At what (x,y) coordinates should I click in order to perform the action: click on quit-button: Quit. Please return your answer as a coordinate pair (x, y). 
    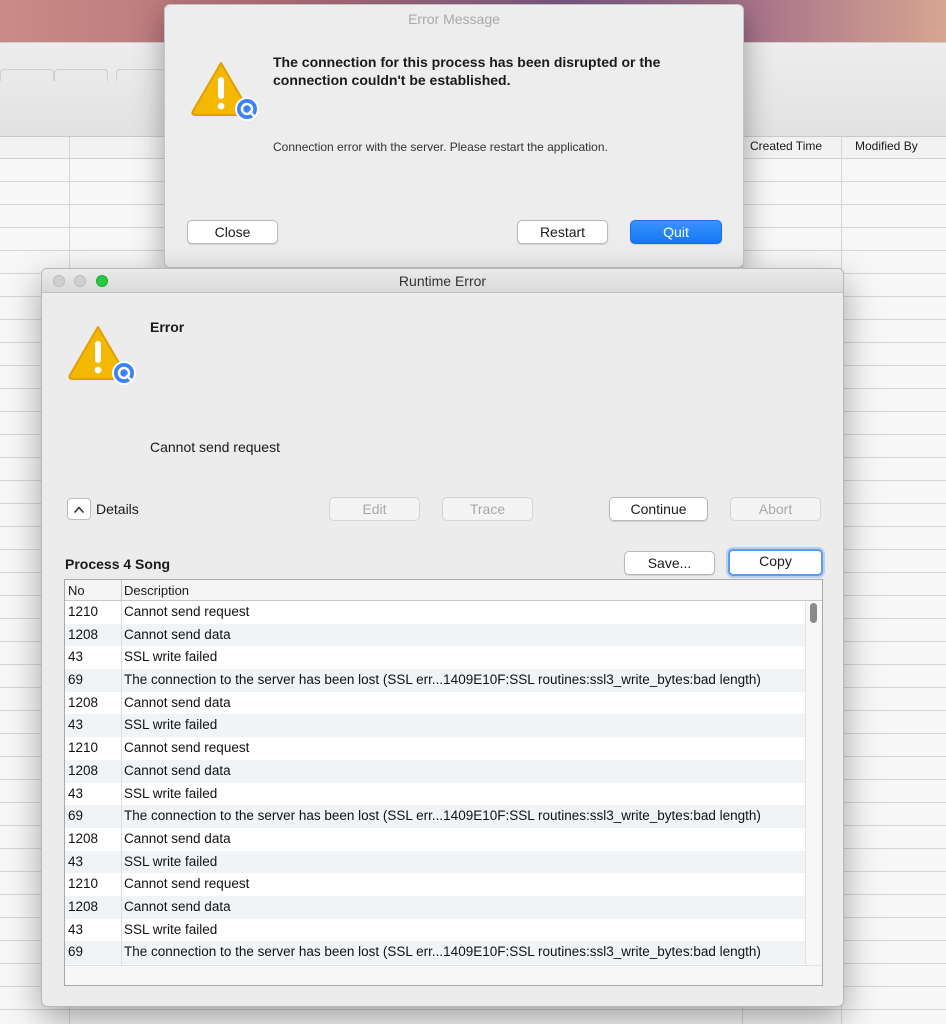
    Looking at the image, I should click on (676, 232).